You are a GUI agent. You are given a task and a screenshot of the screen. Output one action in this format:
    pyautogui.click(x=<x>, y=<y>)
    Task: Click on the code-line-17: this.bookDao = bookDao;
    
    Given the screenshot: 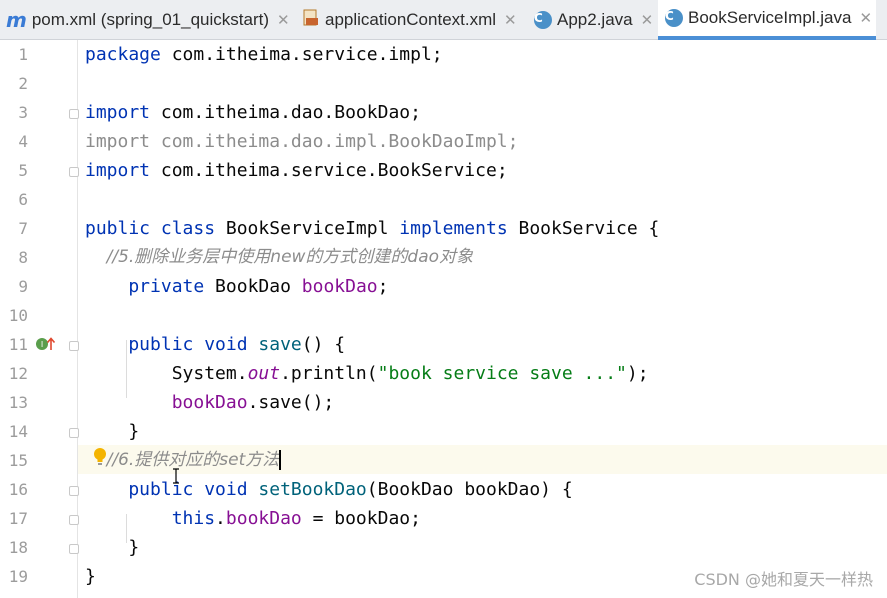 What is the action you would take?
    pyautogui.click(x=253, y=518)
    